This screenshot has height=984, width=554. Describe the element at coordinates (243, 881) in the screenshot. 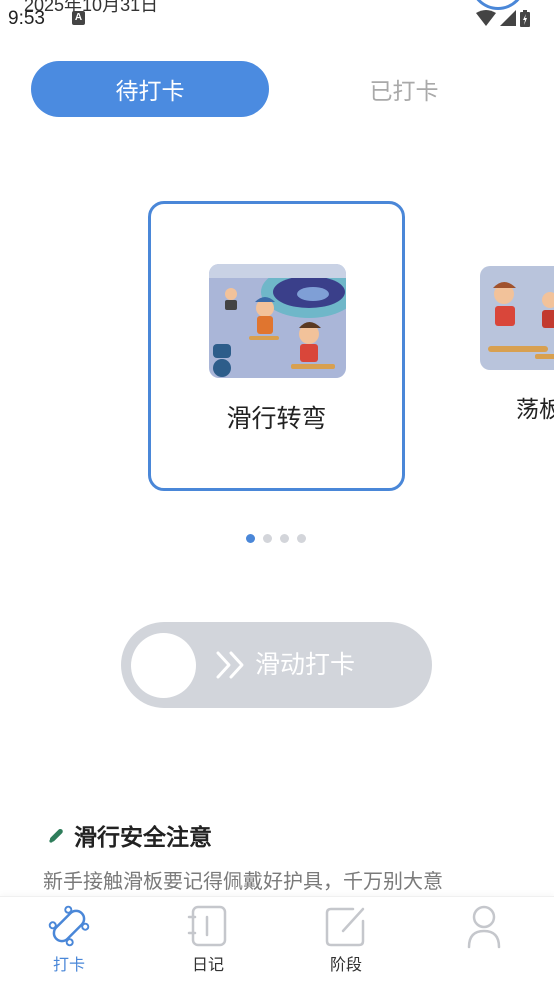

I see `safety-tips-text: 新手接触滑板要记得佩戴好护具，千万别大意` at that location.